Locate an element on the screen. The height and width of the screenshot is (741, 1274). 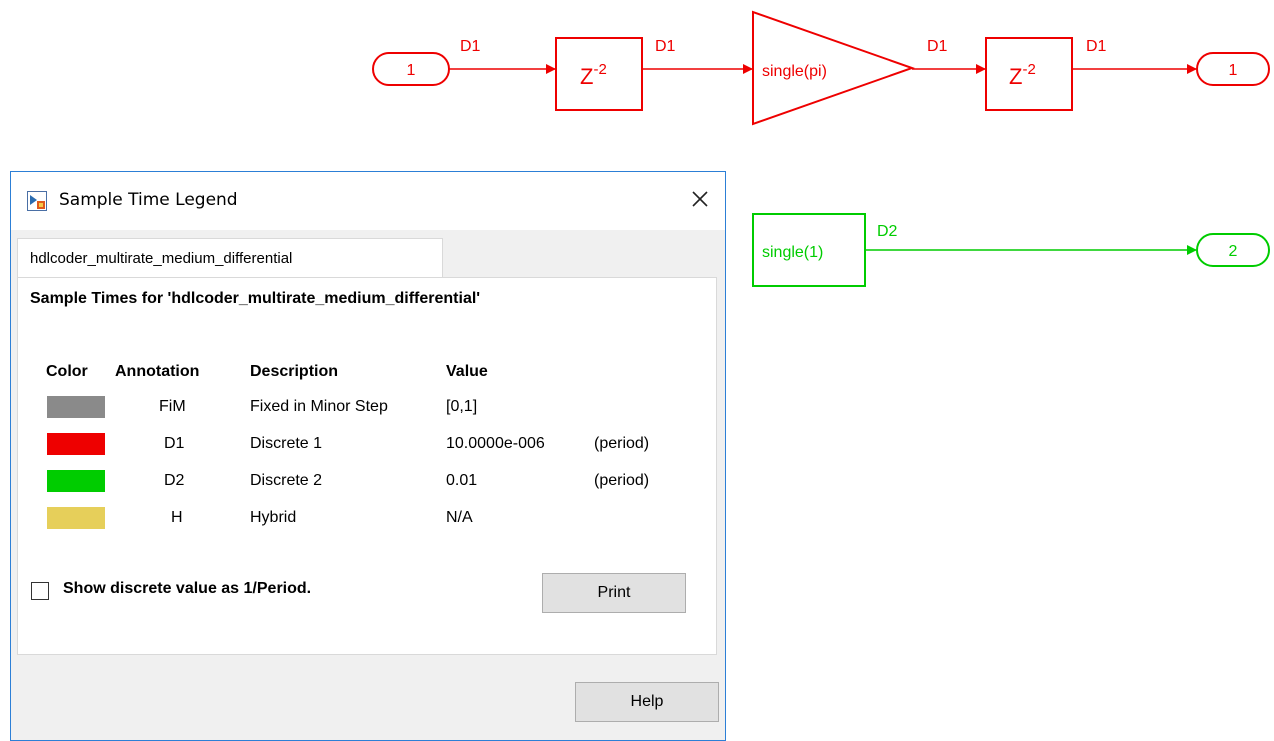
value-hybrid: N/A is located at coordinates (459, 517).